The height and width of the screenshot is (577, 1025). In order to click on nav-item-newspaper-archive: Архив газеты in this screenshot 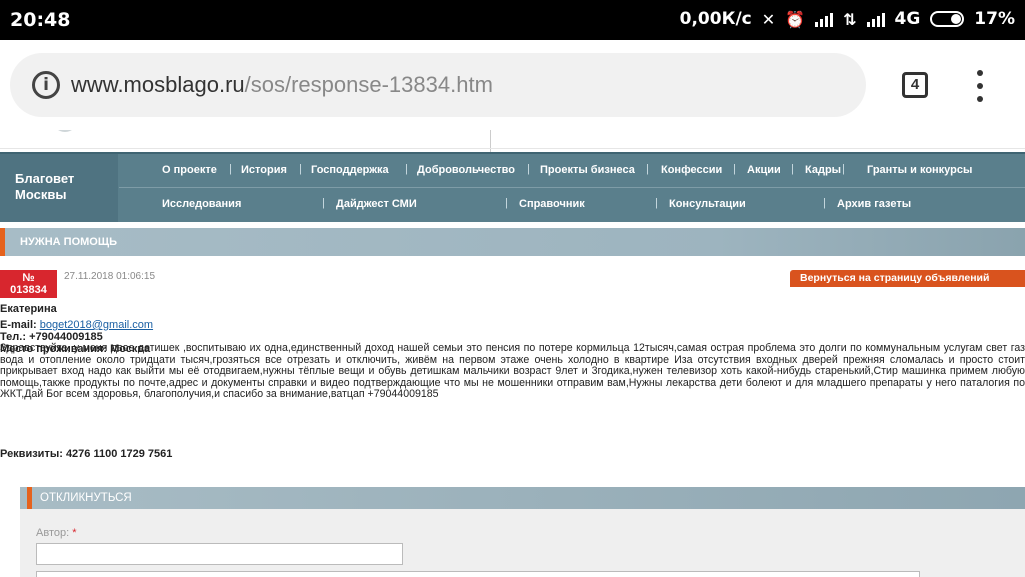, I will do `click(874, 204)`.